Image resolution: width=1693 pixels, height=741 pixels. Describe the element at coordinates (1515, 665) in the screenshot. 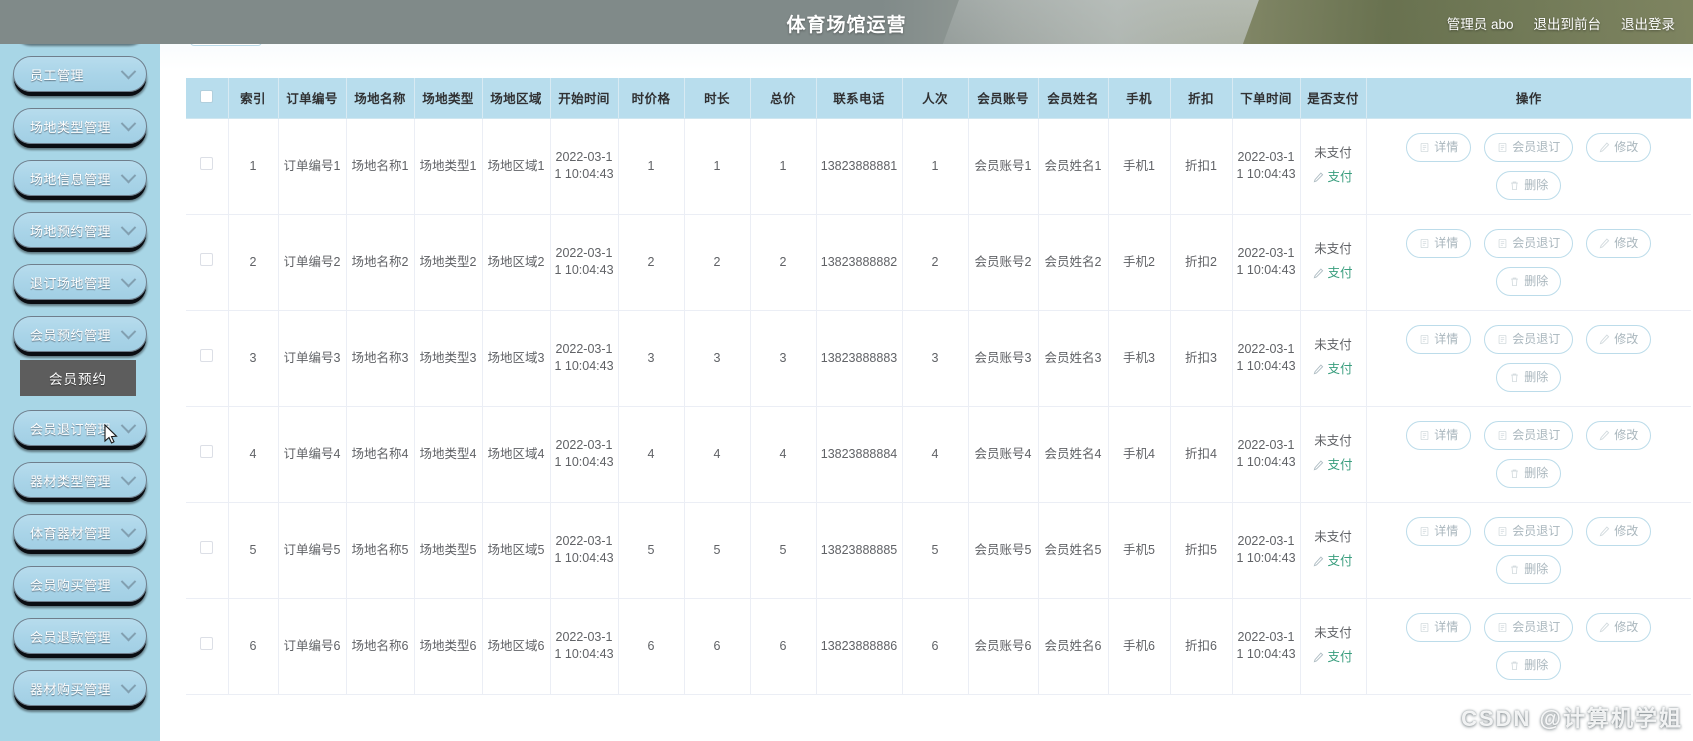

I see `trash-icon` at that location.